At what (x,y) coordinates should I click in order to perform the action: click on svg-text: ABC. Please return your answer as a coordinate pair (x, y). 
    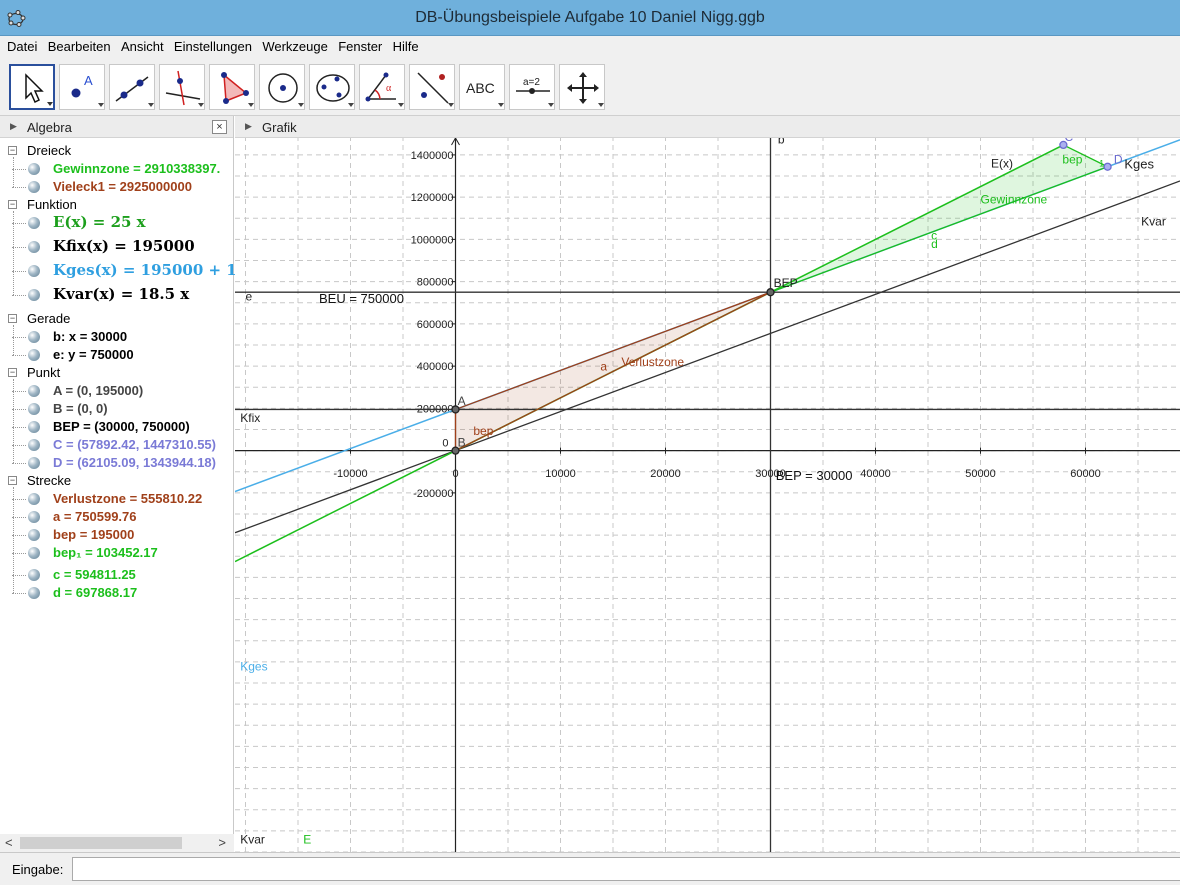
    Looking at the image, I should click on (480, 88).